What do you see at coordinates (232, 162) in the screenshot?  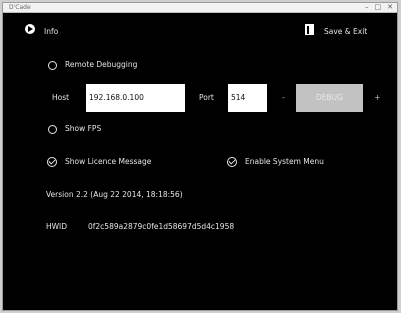 I see `enable-menu-check-icon` at bounding box center [232, 162].